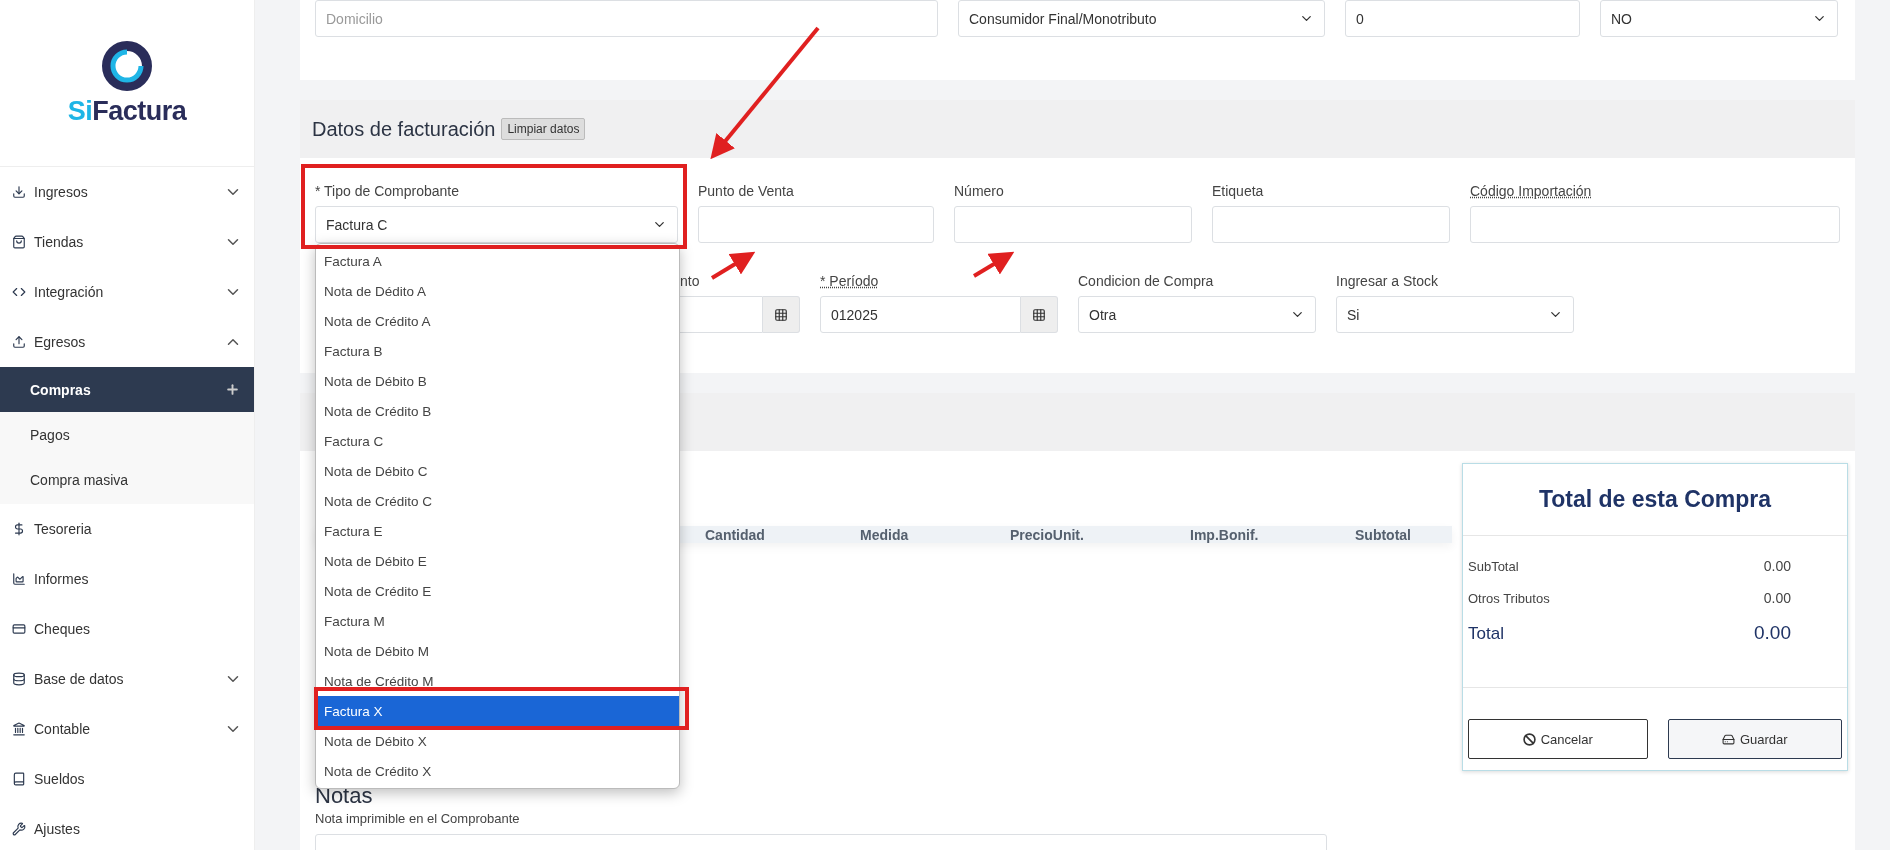 This screenshot has width=1890, height=850. What do you see at coordinates (920, 314) in the screenshot?
I see `date-field: 012025` at bounding box center [920, 314].